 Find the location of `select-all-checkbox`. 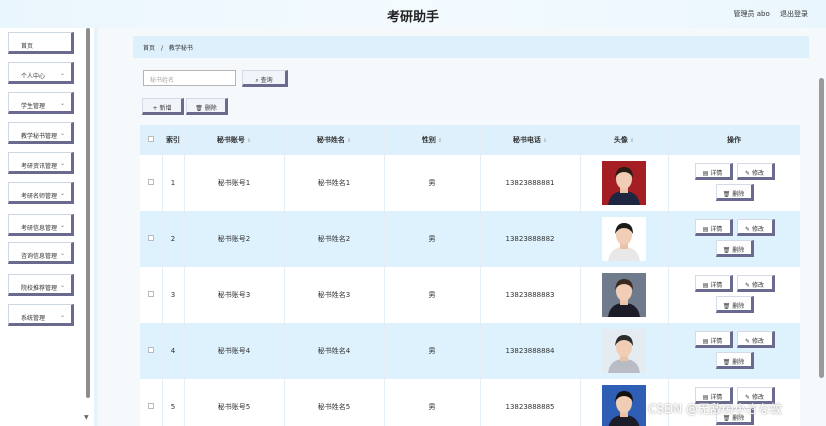

select-all-checkbox is located at coordinates (150, 139).